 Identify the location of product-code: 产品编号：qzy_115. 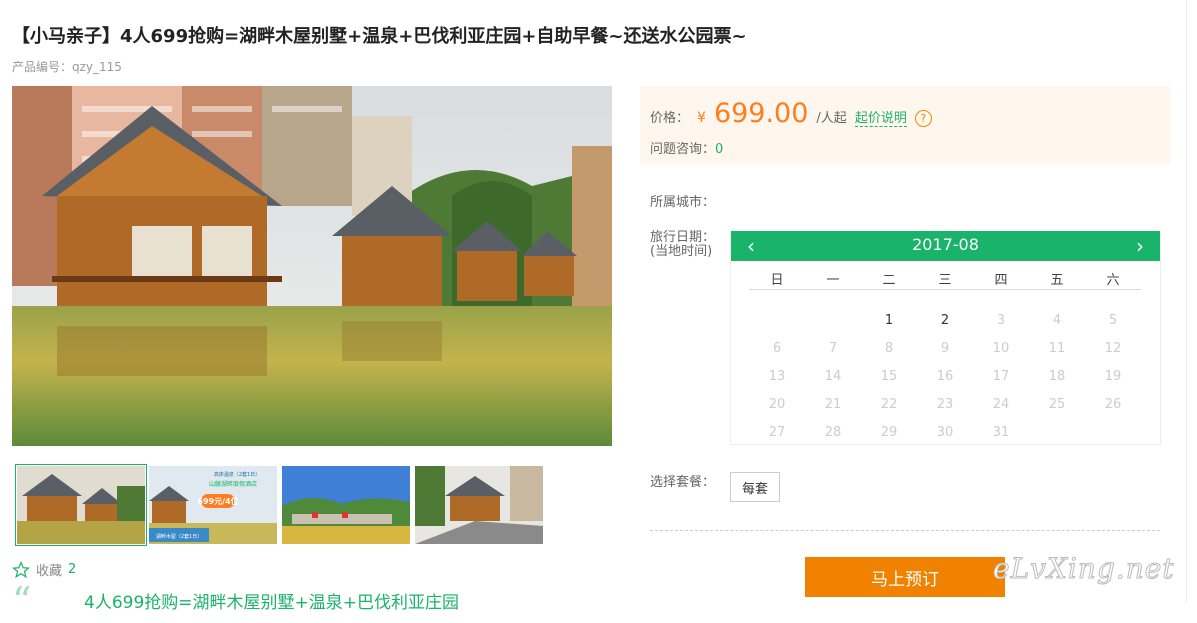
(67, 67).